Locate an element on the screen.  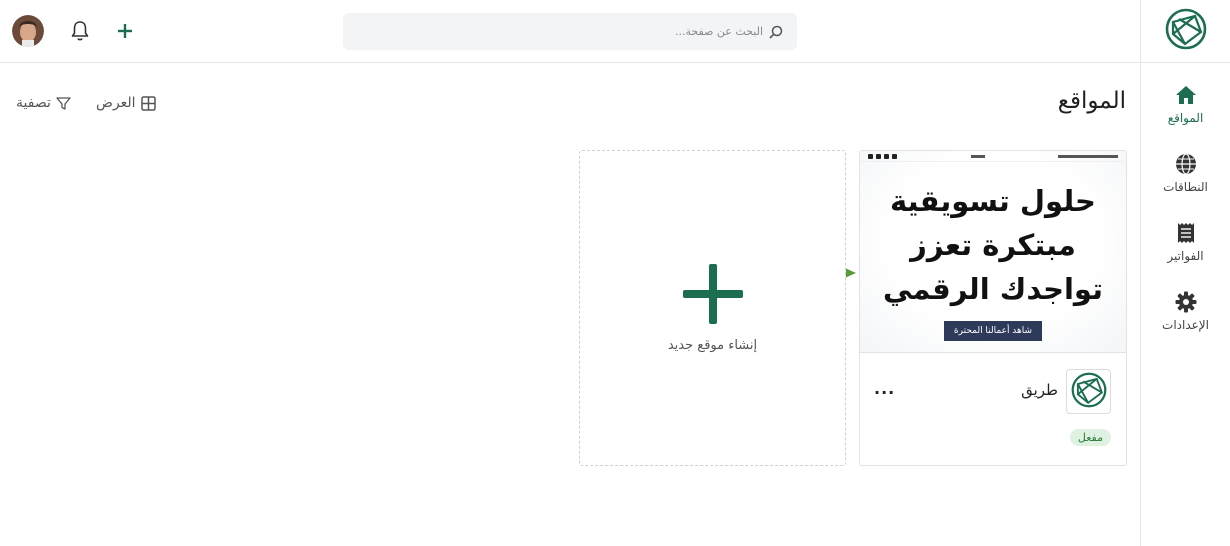
search-box is located at coordinates (570, 31).